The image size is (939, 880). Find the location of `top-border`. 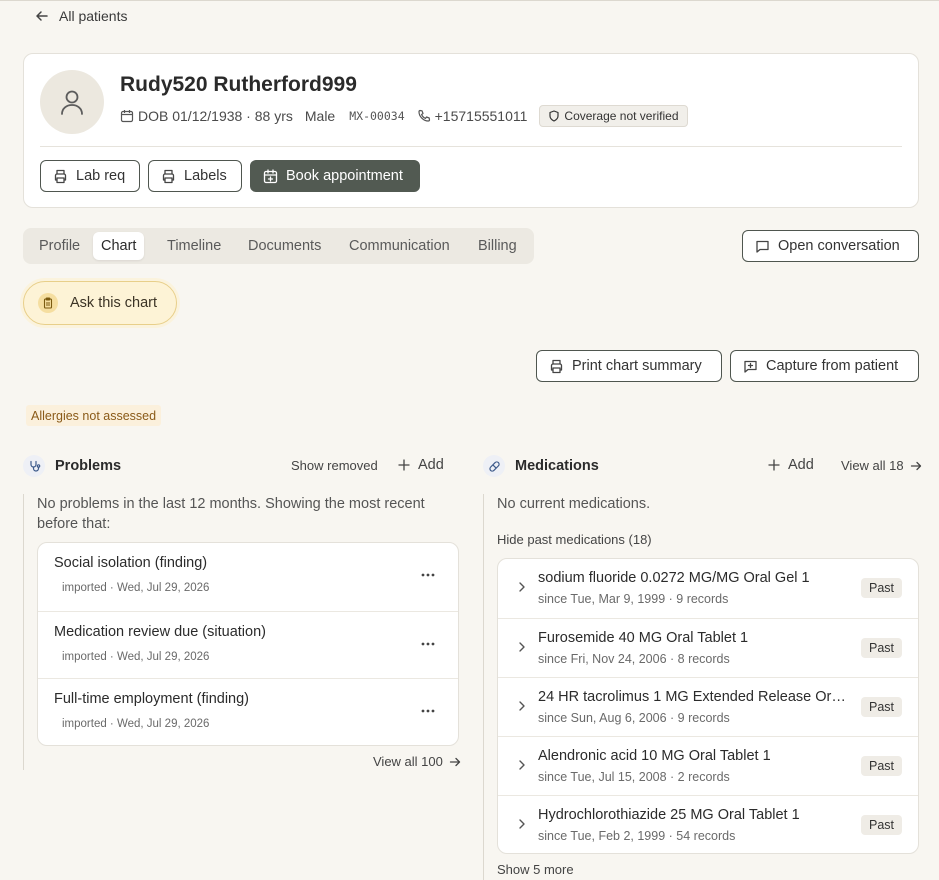

top-border is located at coordinates (469, 0).